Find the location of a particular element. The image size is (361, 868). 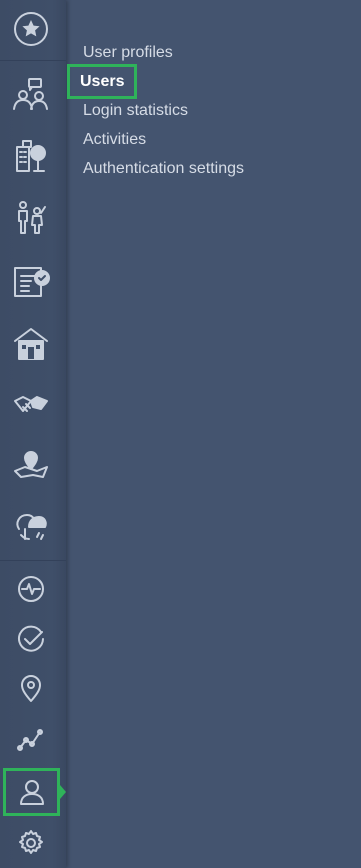

monitoring-button is located at coordinates (31, 589).